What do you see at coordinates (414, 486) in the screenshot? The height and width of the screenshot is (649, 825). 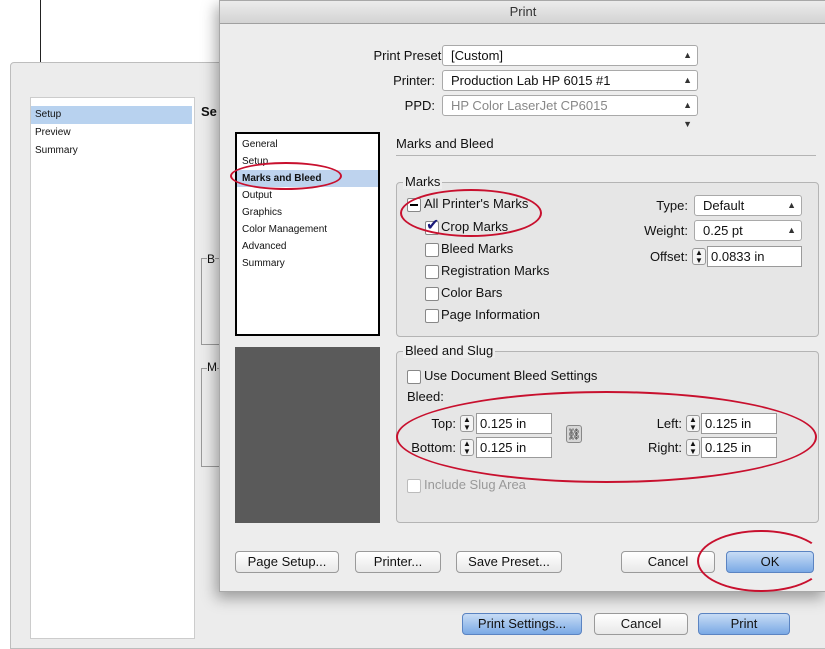 I see `include-slug-checkbox` at bounding box center [414, 486].